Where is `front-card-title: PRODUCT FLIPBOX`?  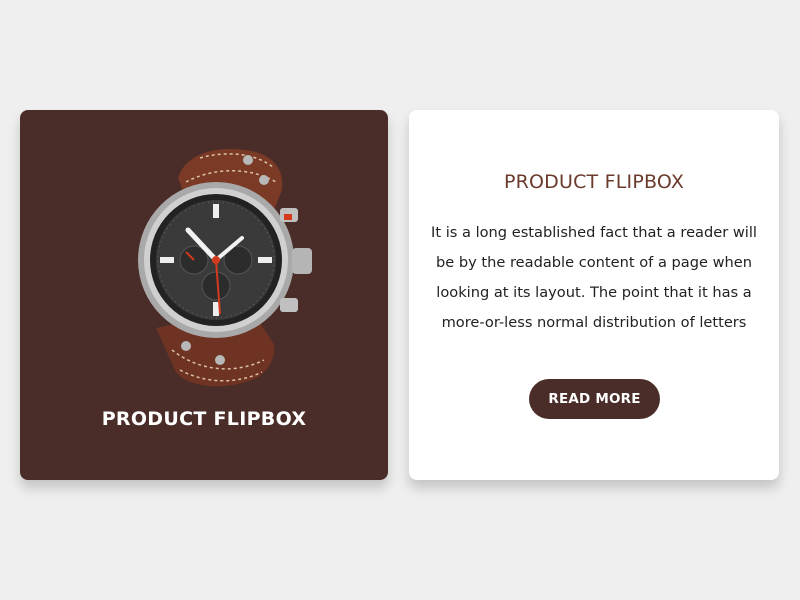
front-card-title: PRODUCT FLIPBOX is located at coordinates (204, 419).